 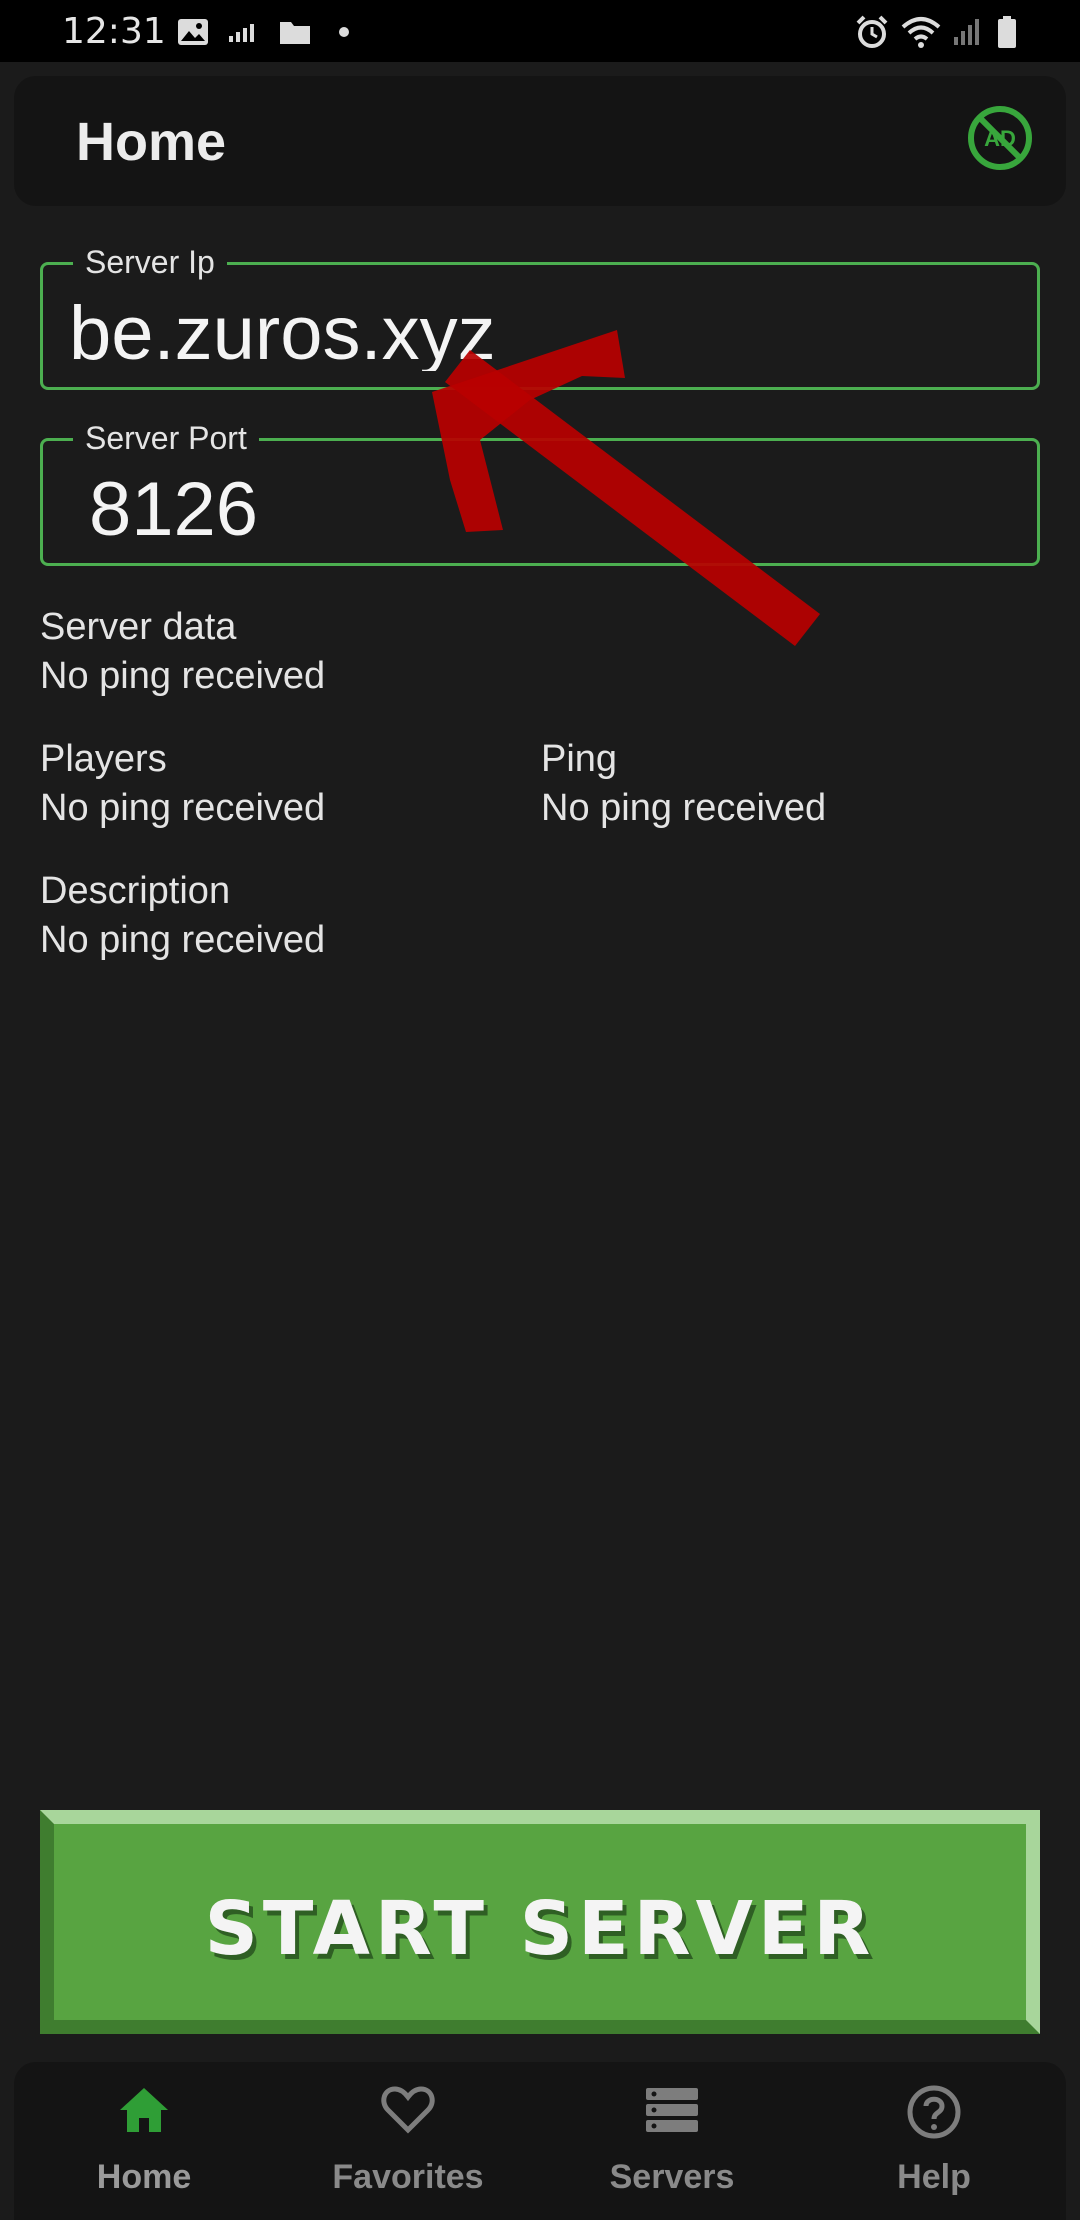 What do you see at coordinates (138, 627) in the screenshot?
I see `server-data-label: Server data` at bounding box center [138, 627].